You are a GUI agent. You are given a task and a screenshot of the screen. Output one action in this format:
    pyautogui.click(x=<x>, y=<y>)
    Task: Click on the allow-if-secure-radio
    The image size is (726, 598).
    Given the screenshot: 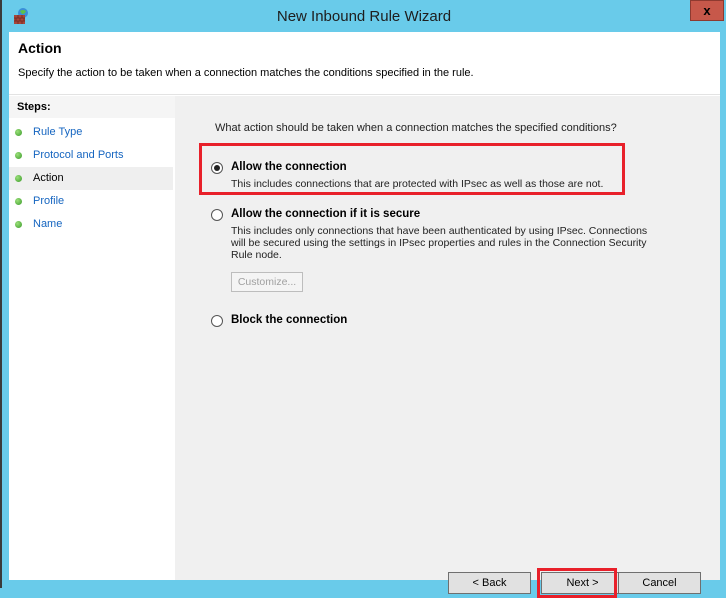 What is the action you would take?
    pyautogui.click(x=217, y=215)
    